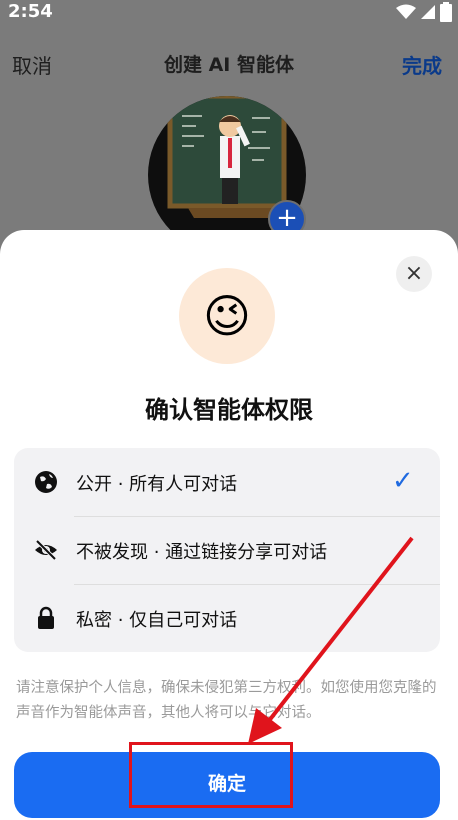 This screenshot has height=820, width=458. What do you see at coordinates (227, 175) in the screenshot?
I see `avatar-container` at bounding box center [227, 175].